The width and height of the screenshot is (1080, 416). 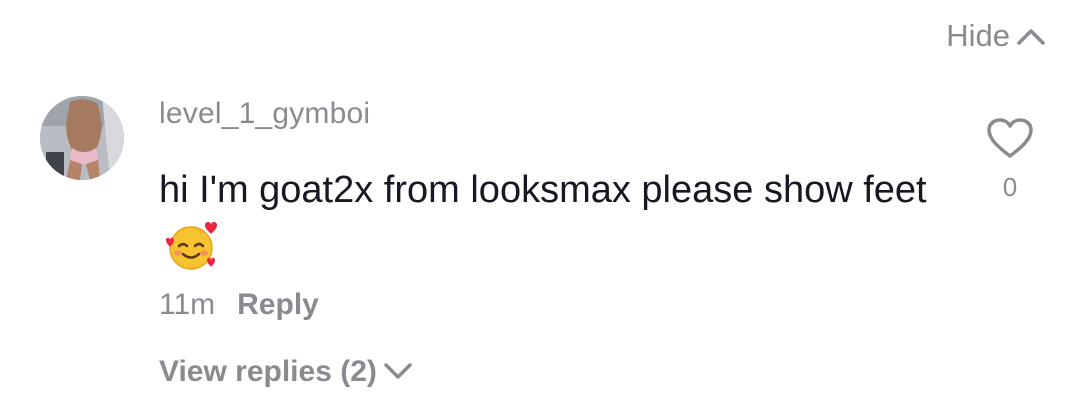 What do you see at coordinates (978, 35) in the screenshot?
I see `hide-label: Hide` at bounding box center [978, 35].